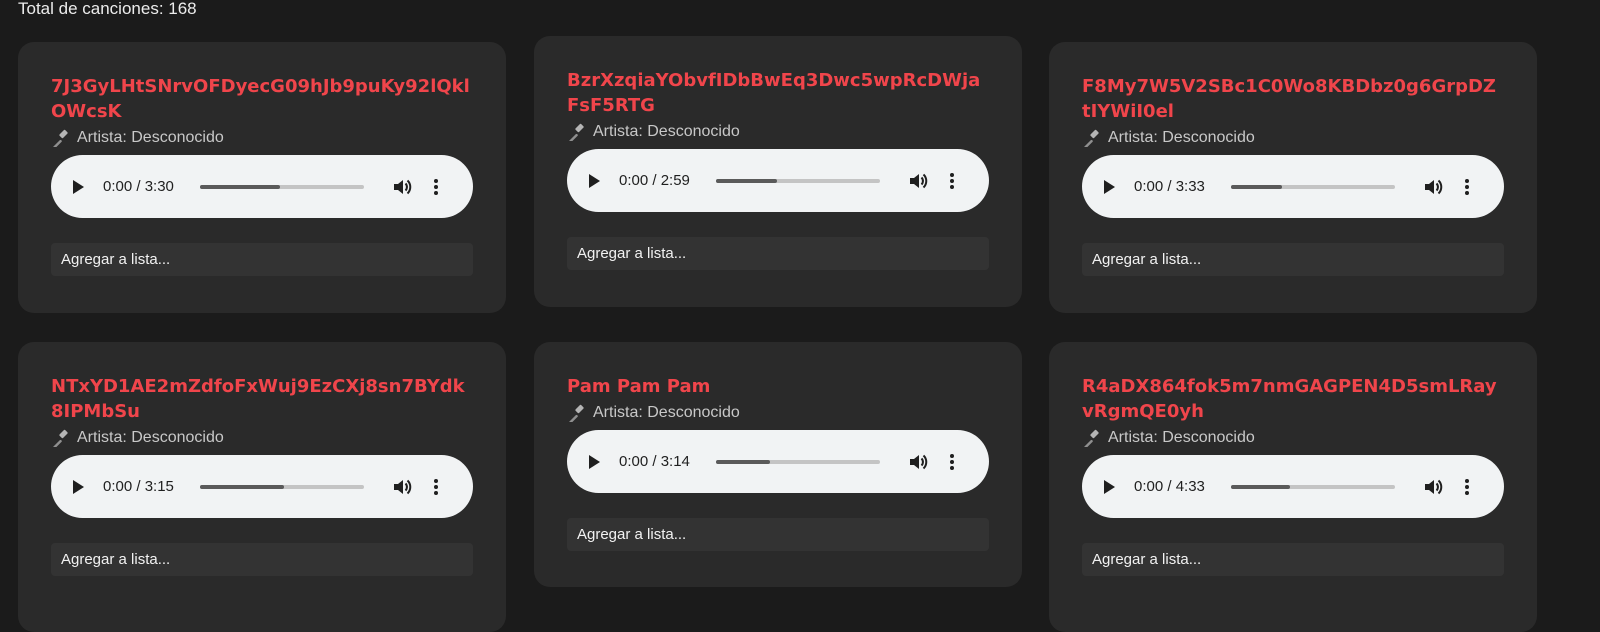 Image resolution: width=1600 pixels, height=632 pixels. I want to click on song-title: 7J3GyLHtSNrvOFDyecG09hJb9puKy92lQklOWcsK, so click(260, 99).